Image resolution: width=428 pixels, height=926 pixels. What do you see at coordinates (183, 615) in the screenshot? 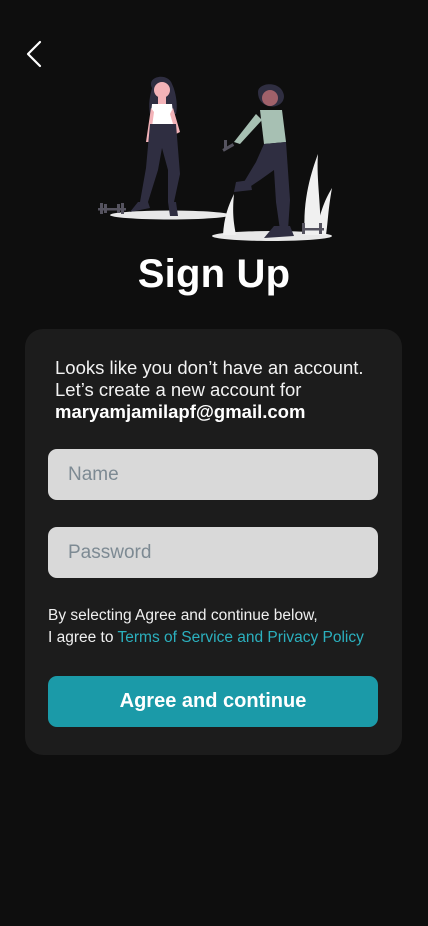
I see `terms-line-1: By selecting Agree and continue below,` at bounding box center [183, 615].